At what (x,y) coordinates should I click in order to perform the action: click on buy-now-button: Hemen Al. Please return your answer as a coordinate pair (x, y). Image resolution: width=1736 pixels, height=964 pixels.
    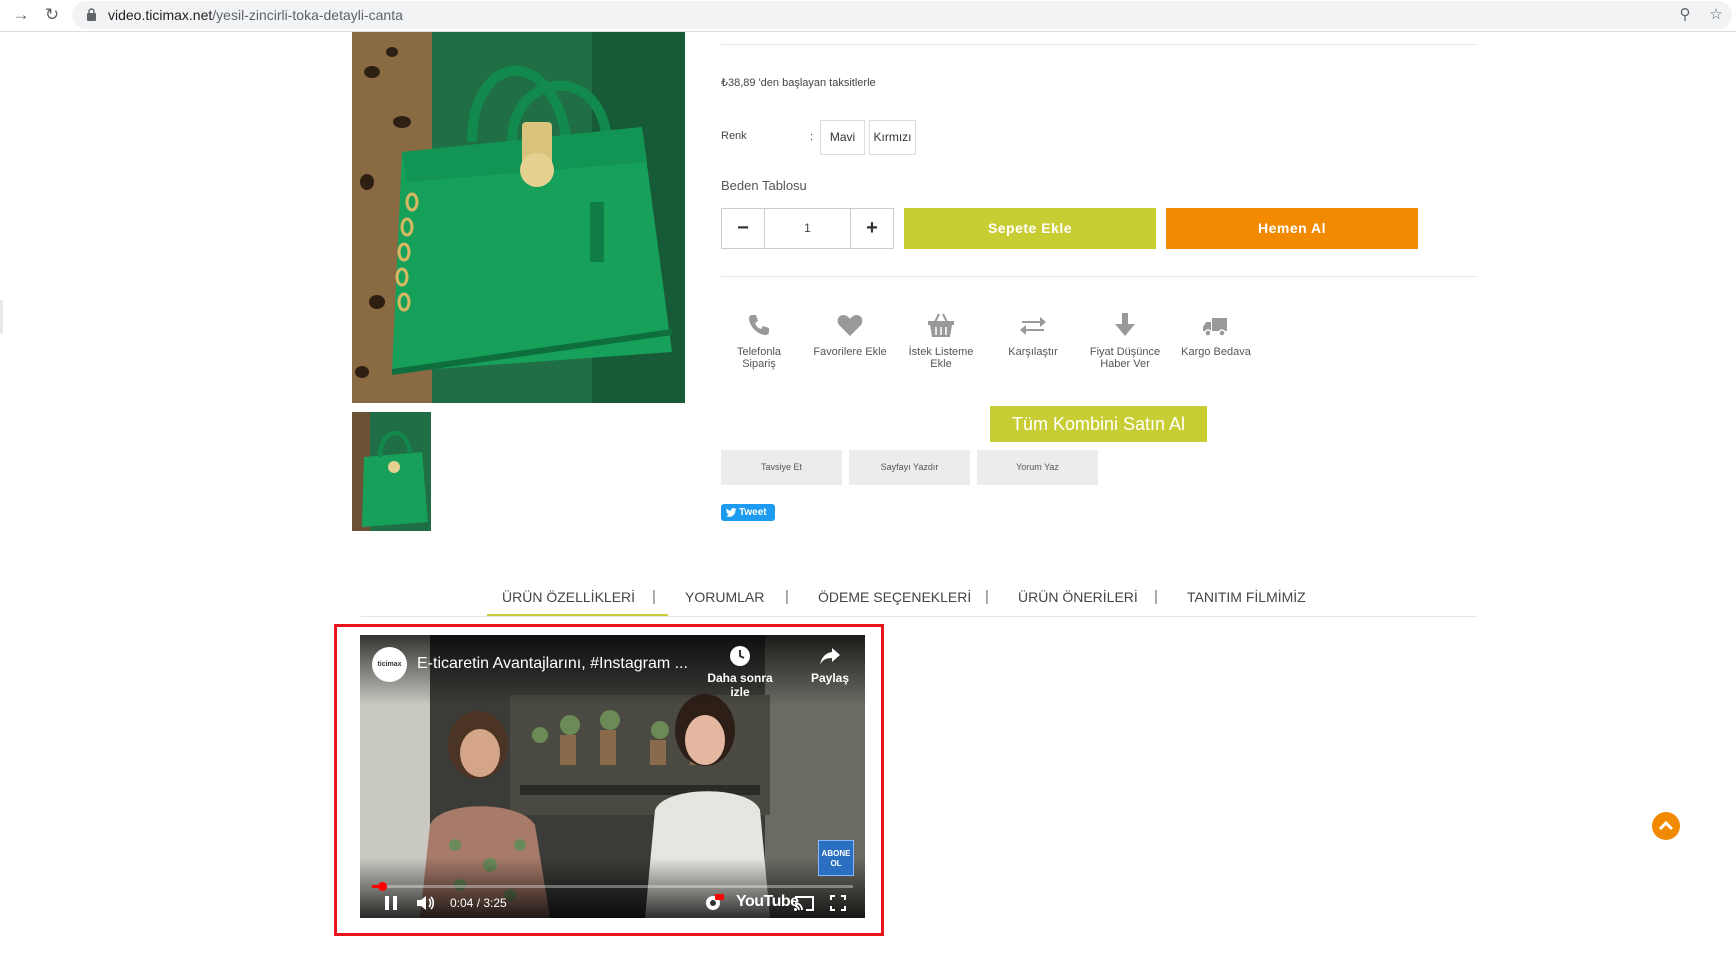
    Looking at the image, I should click on (1292, 228).